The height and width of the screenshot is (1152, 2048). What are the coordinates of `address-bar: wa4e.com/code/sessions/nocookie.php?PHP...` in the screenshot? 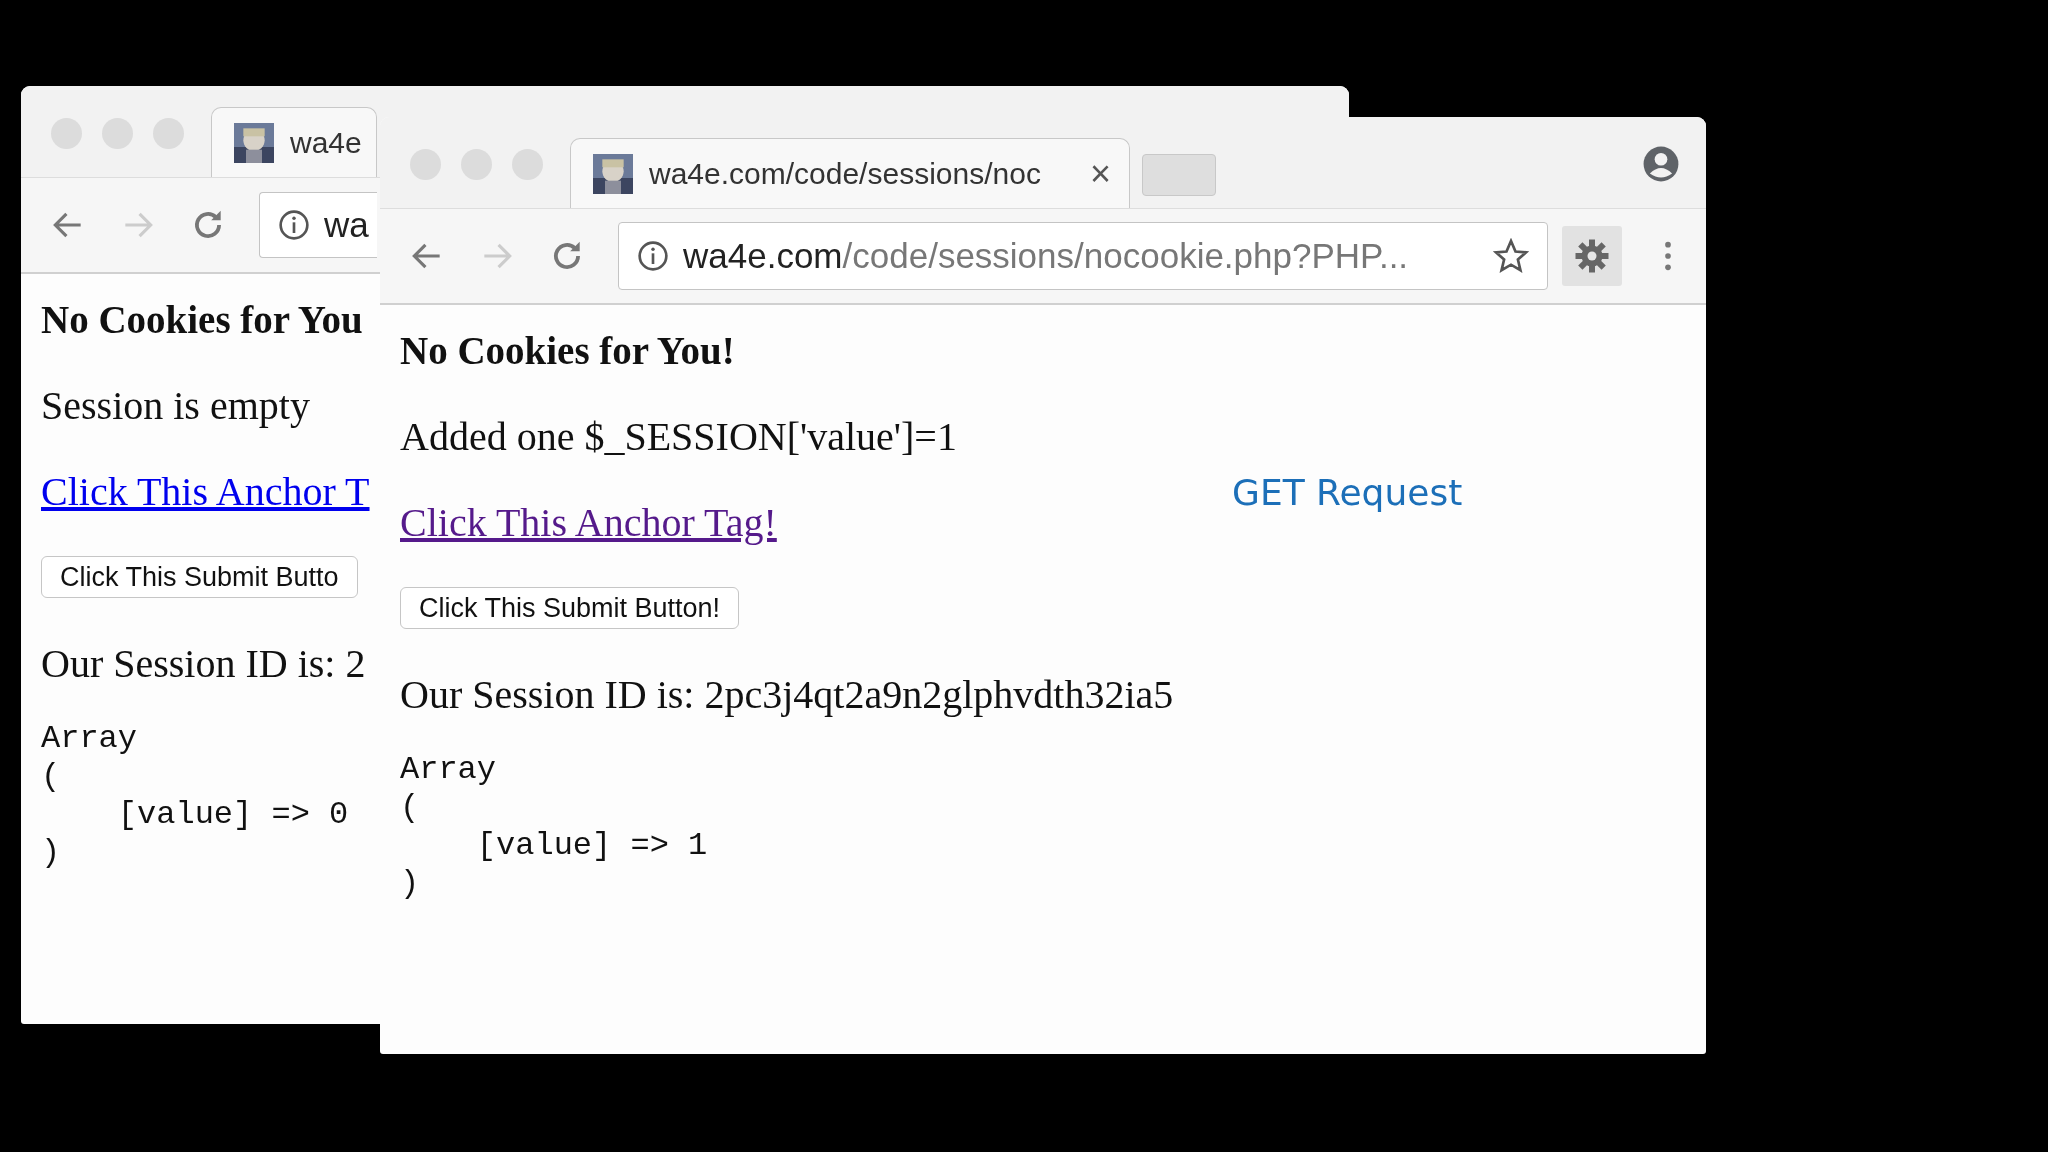 It's located at (1083, 256).